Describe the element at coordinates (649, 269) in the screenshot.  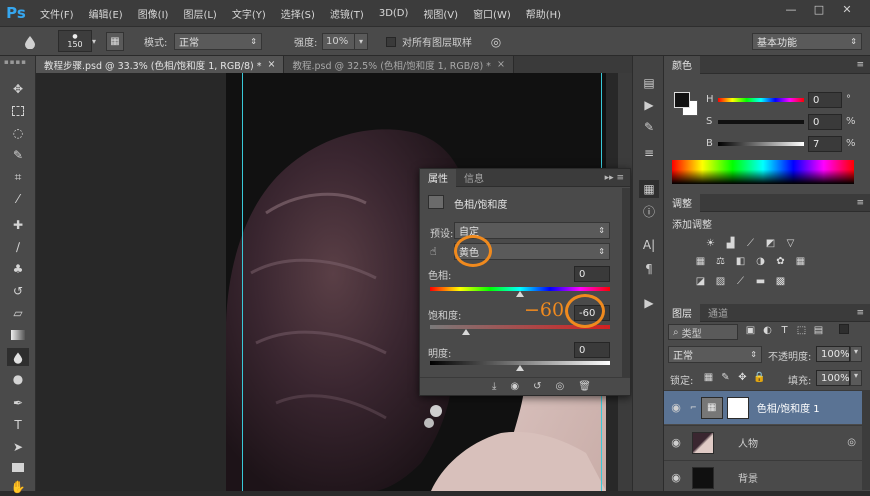
I see `paragraph-panel-icon: ¶` at that location.